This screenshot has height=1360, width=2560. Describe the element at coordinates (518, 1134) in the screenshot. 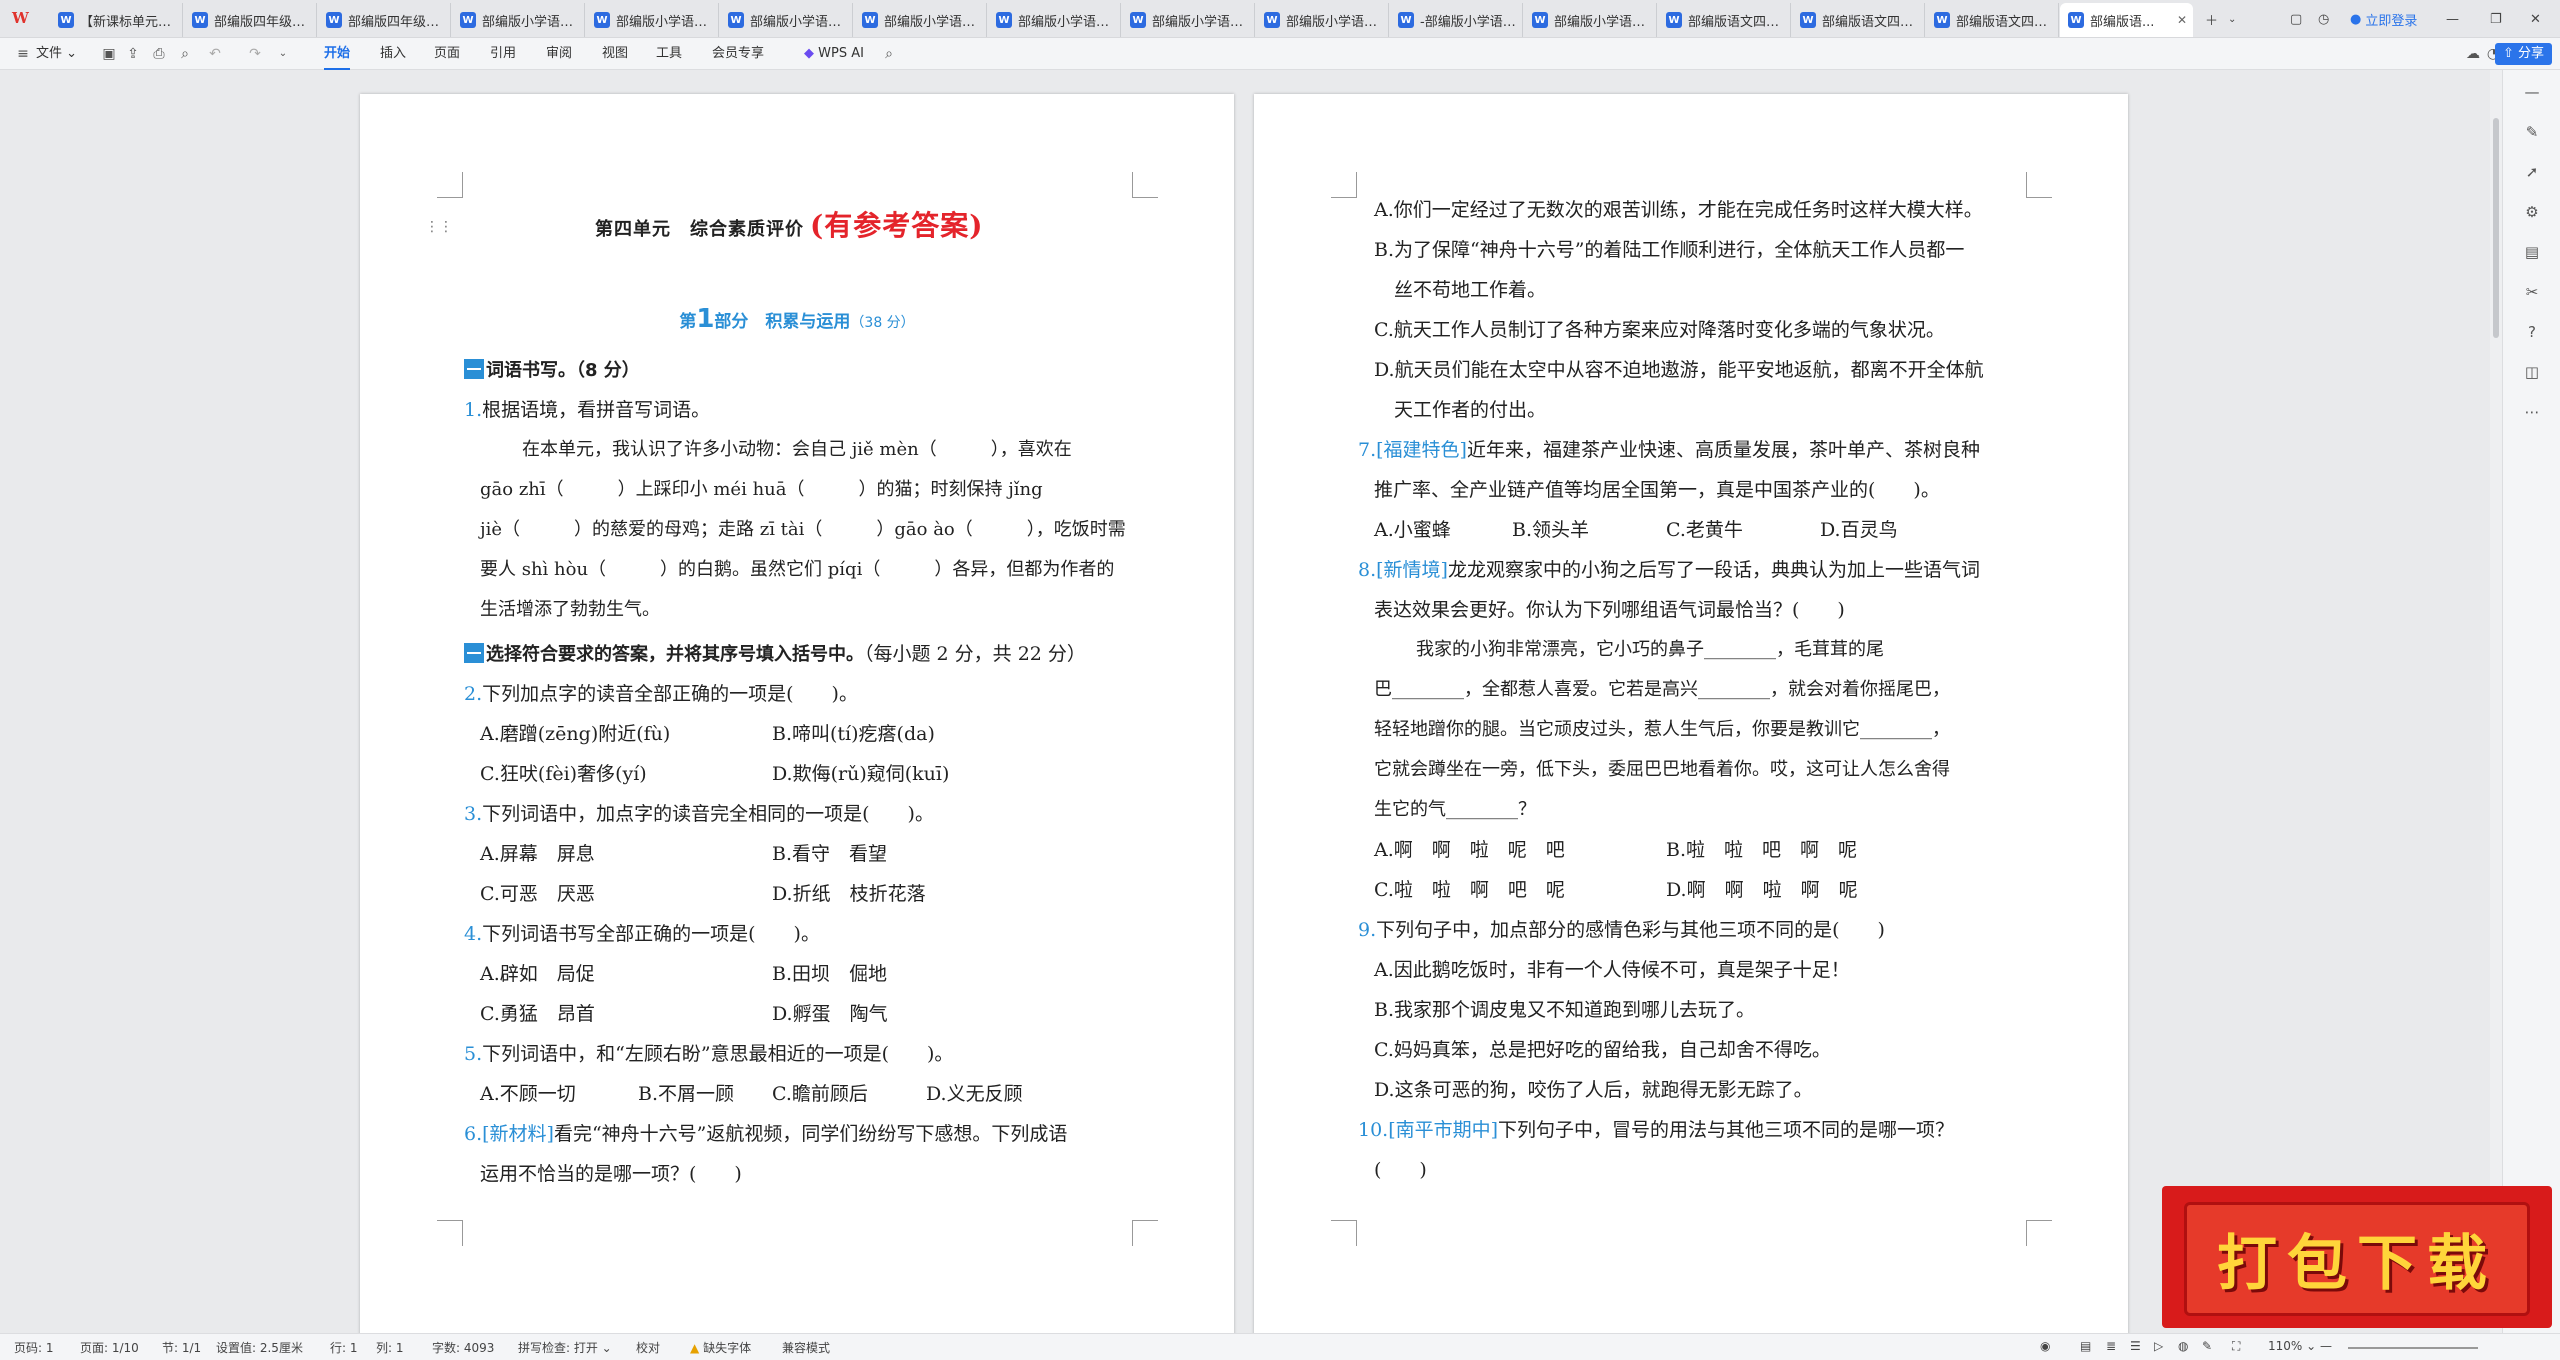

I see `question-tag: [新材料]` at that location.